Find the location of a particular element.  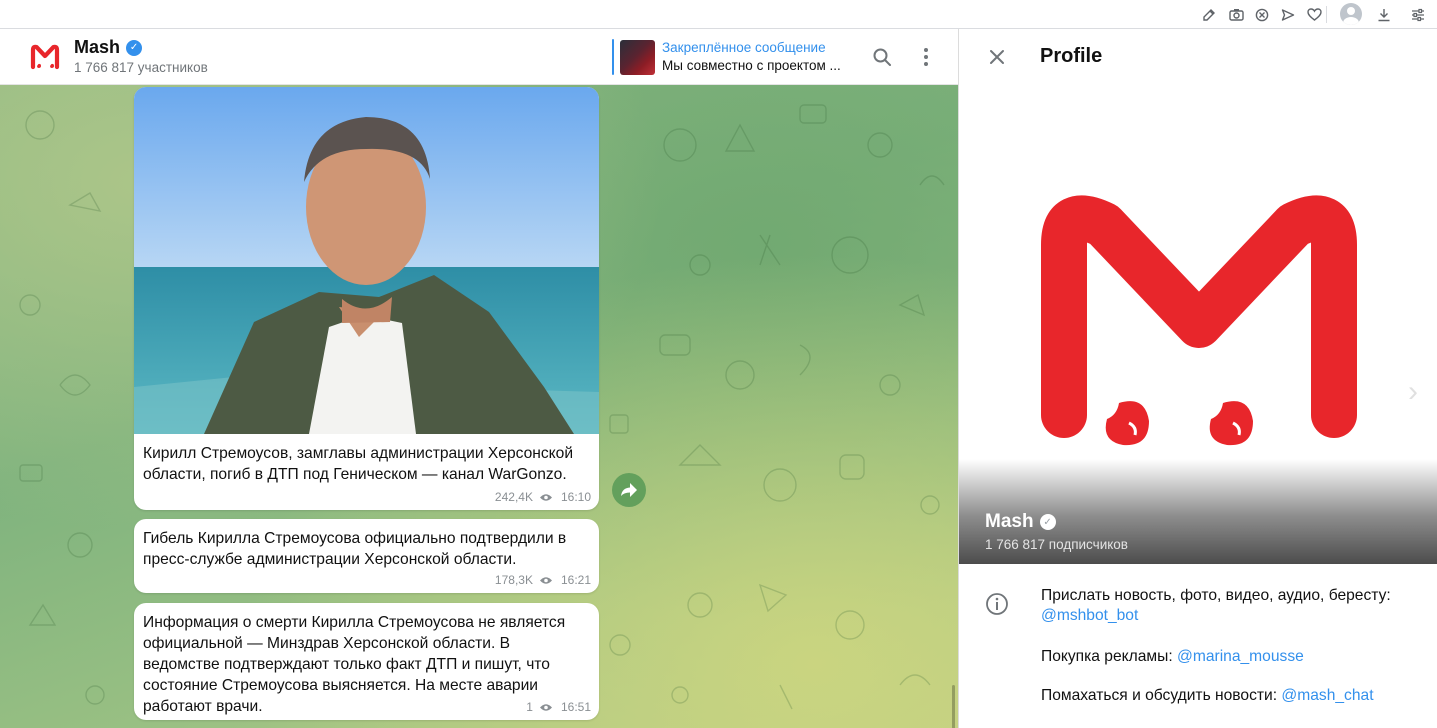

channel-title: Mash ✓ is located at coordinates (108, 47).